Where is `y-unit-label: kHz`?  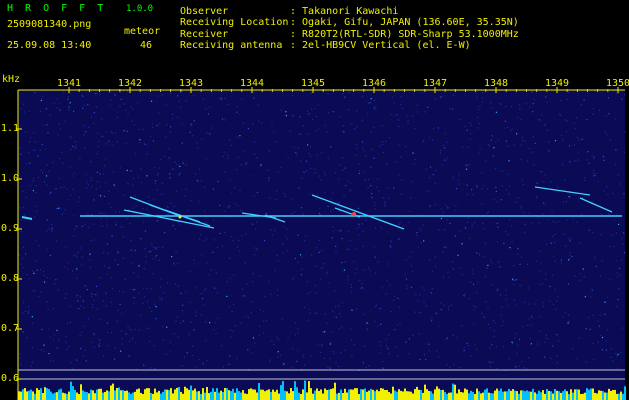 y-unit-label: kHz is located at coordinates (11, 79).